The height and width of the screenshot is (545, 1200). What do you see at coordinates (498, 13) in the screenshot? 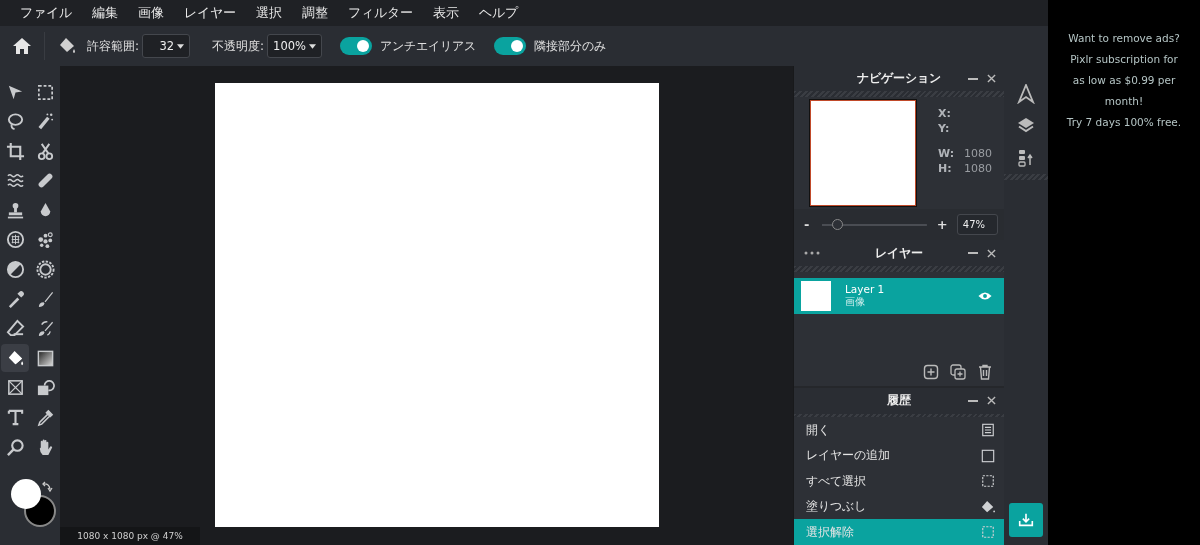
I see `menu-item: ヘルプ` at bounding box center [498, 13].